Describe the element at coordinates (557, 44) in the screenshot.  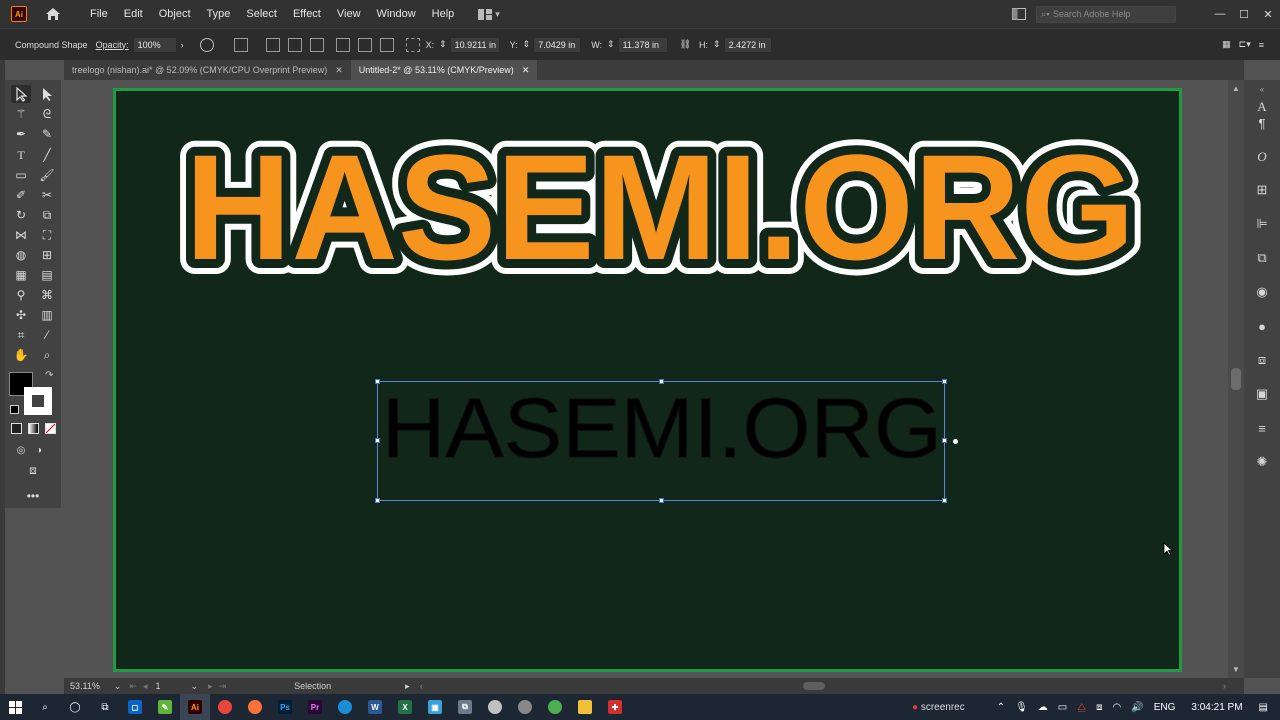
I see `y-field: 7.0429 in` at that location.